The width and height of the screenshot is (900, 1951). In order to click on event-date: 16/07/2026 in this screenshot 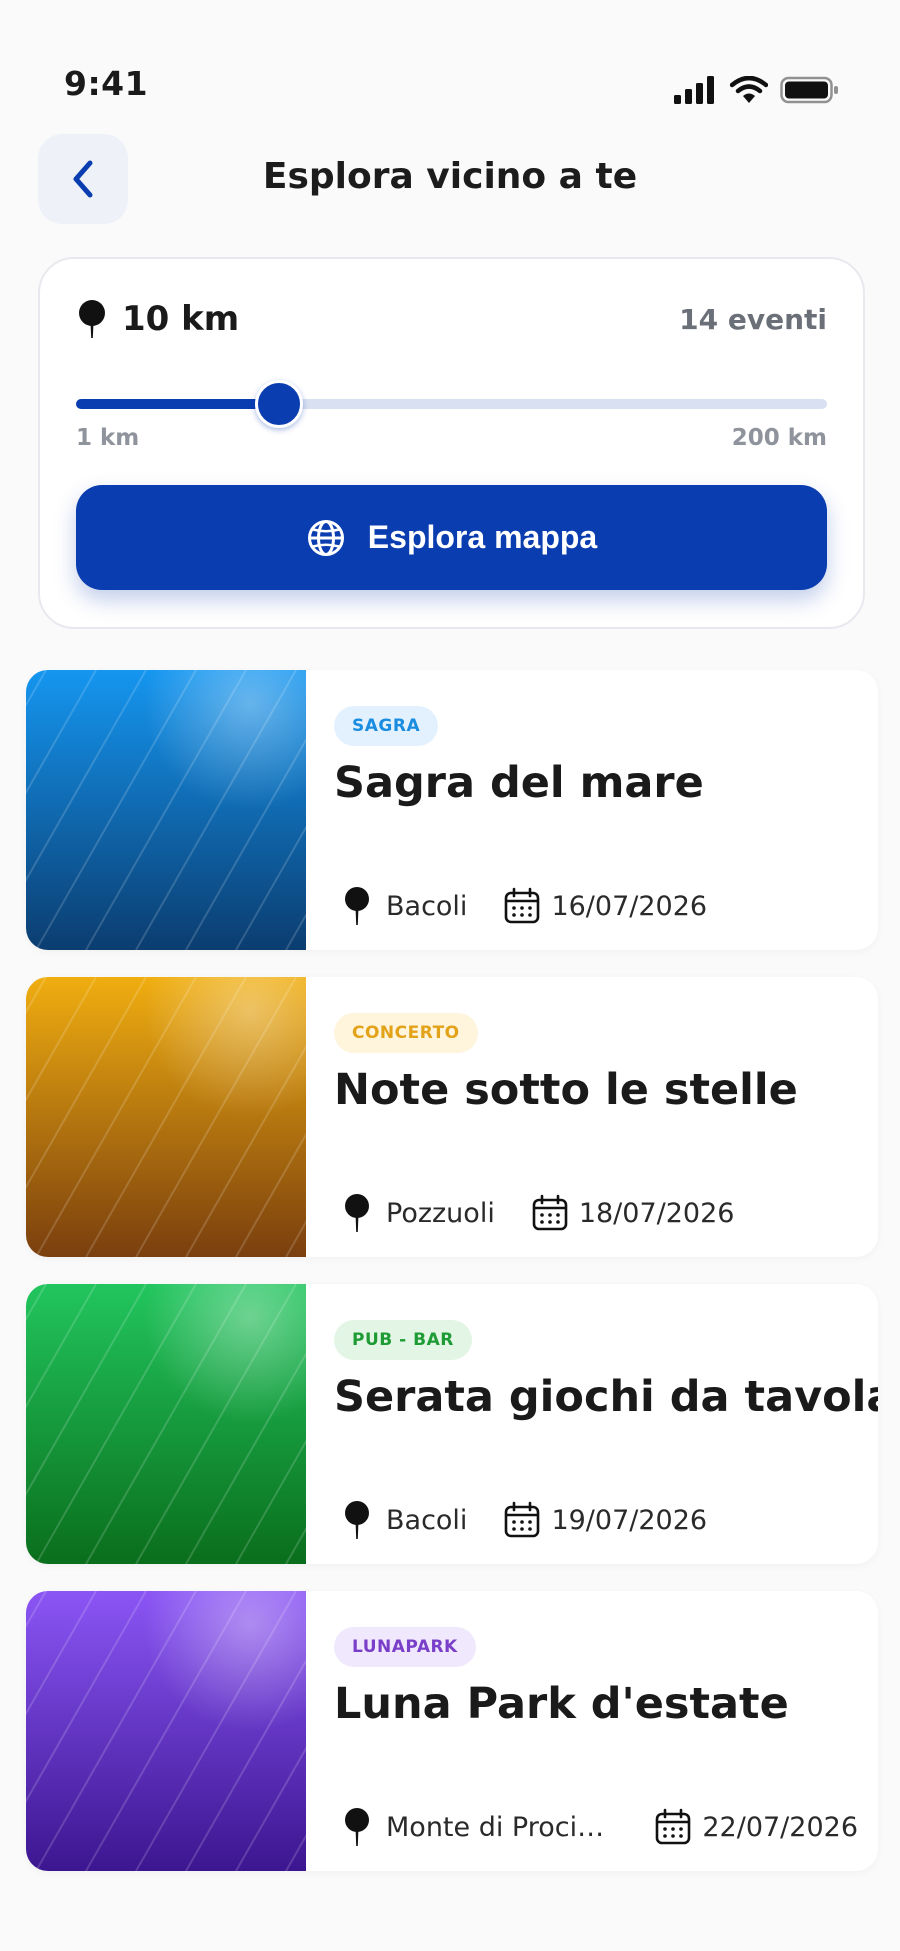, I will do `click(605, 906)`.